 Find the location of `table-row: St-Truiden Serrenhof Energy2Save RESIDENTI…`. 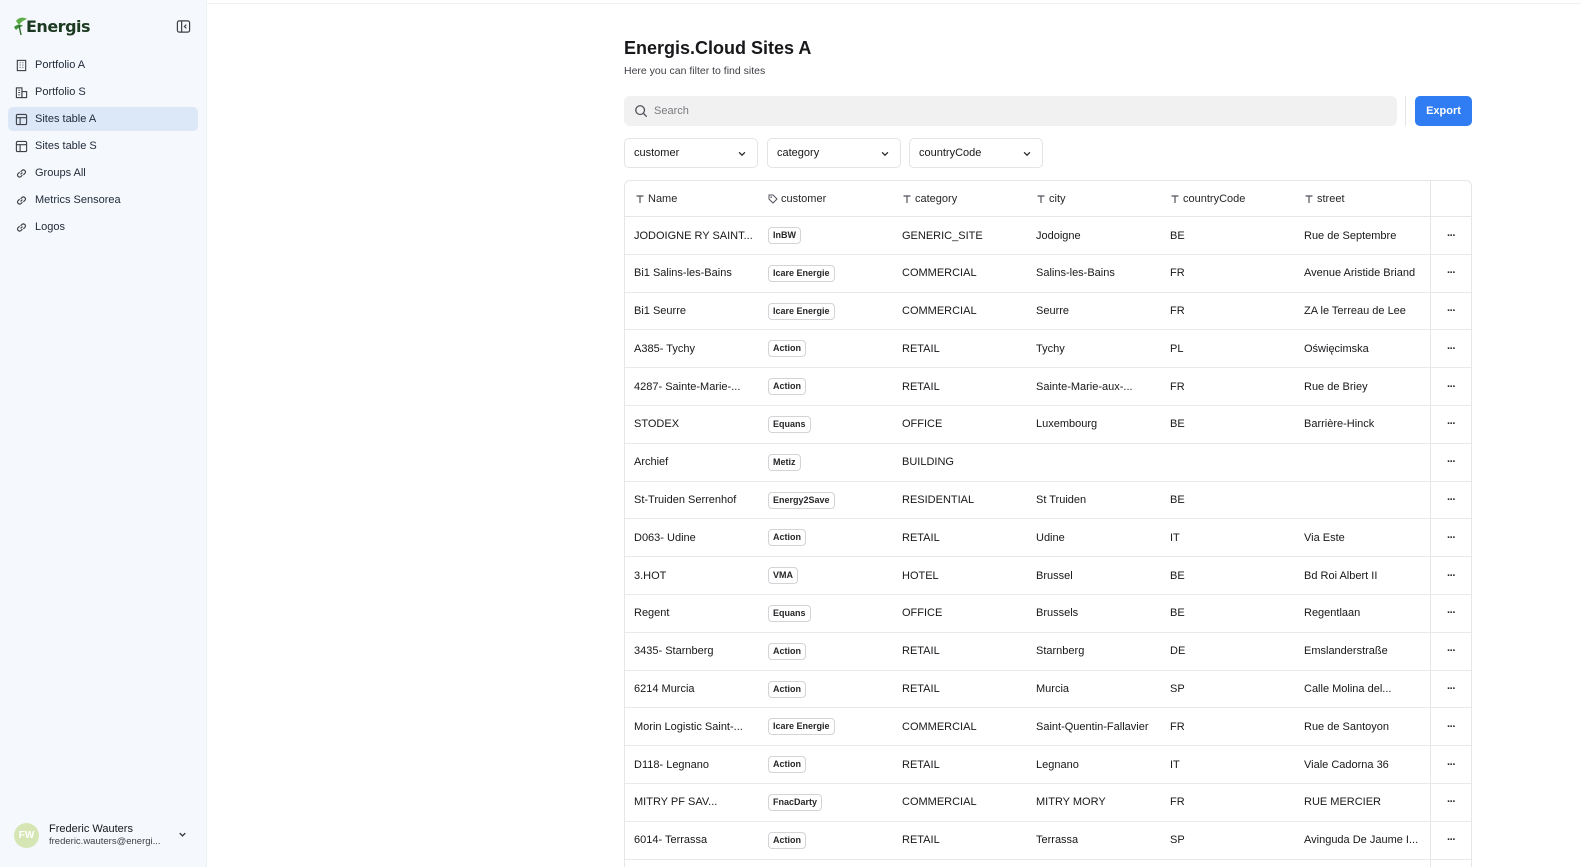

table-row: St-Truiden Serrenhof Energy2Save RESIDENTI… is located at coordinates (1048, 501).